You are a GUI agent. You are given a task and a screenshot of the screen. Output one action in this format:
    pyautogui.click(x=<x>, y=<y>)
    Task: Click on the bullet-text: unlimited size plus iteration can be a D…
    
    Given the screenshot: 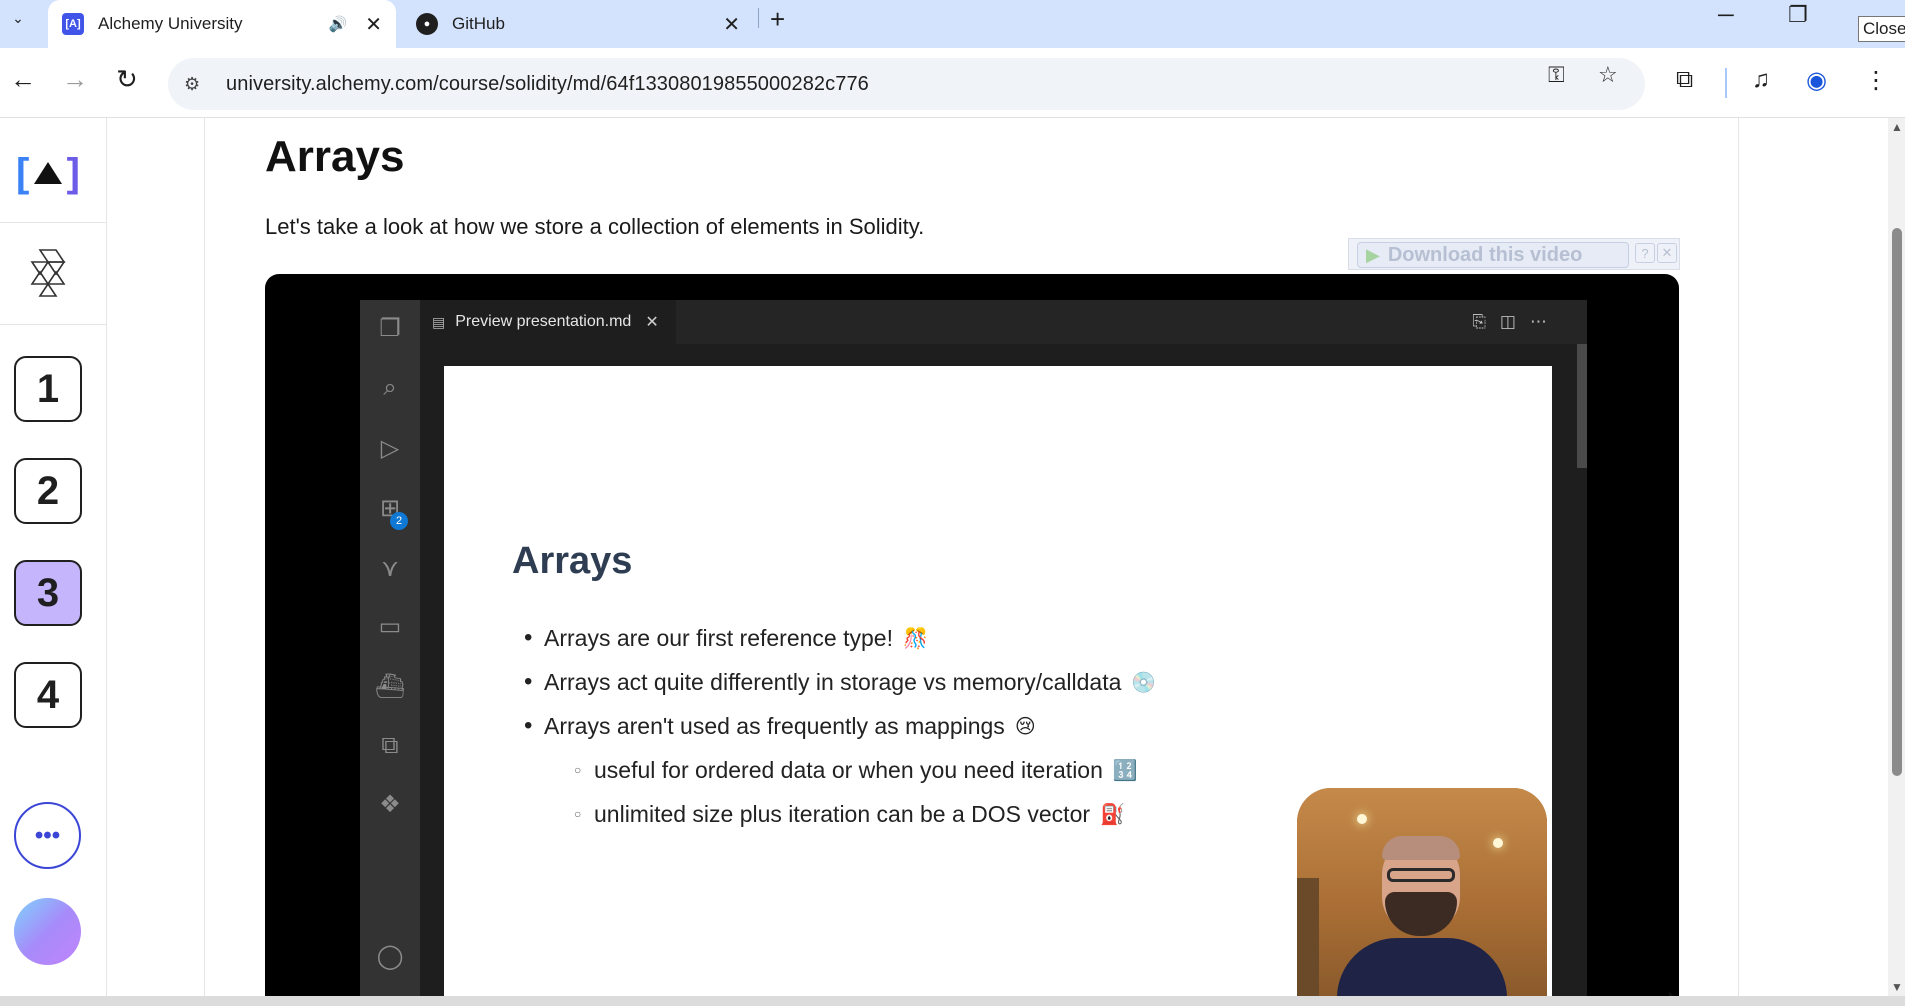 What is the action you would take?
    pyautogui.click(x=842, y=813)
    